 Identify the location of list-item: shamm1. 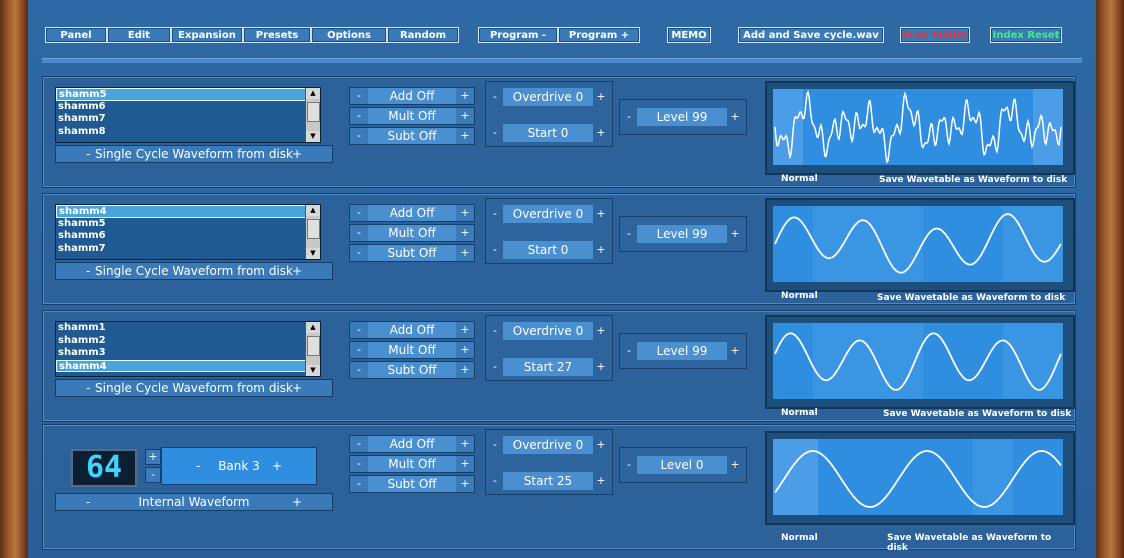
(185, 328).